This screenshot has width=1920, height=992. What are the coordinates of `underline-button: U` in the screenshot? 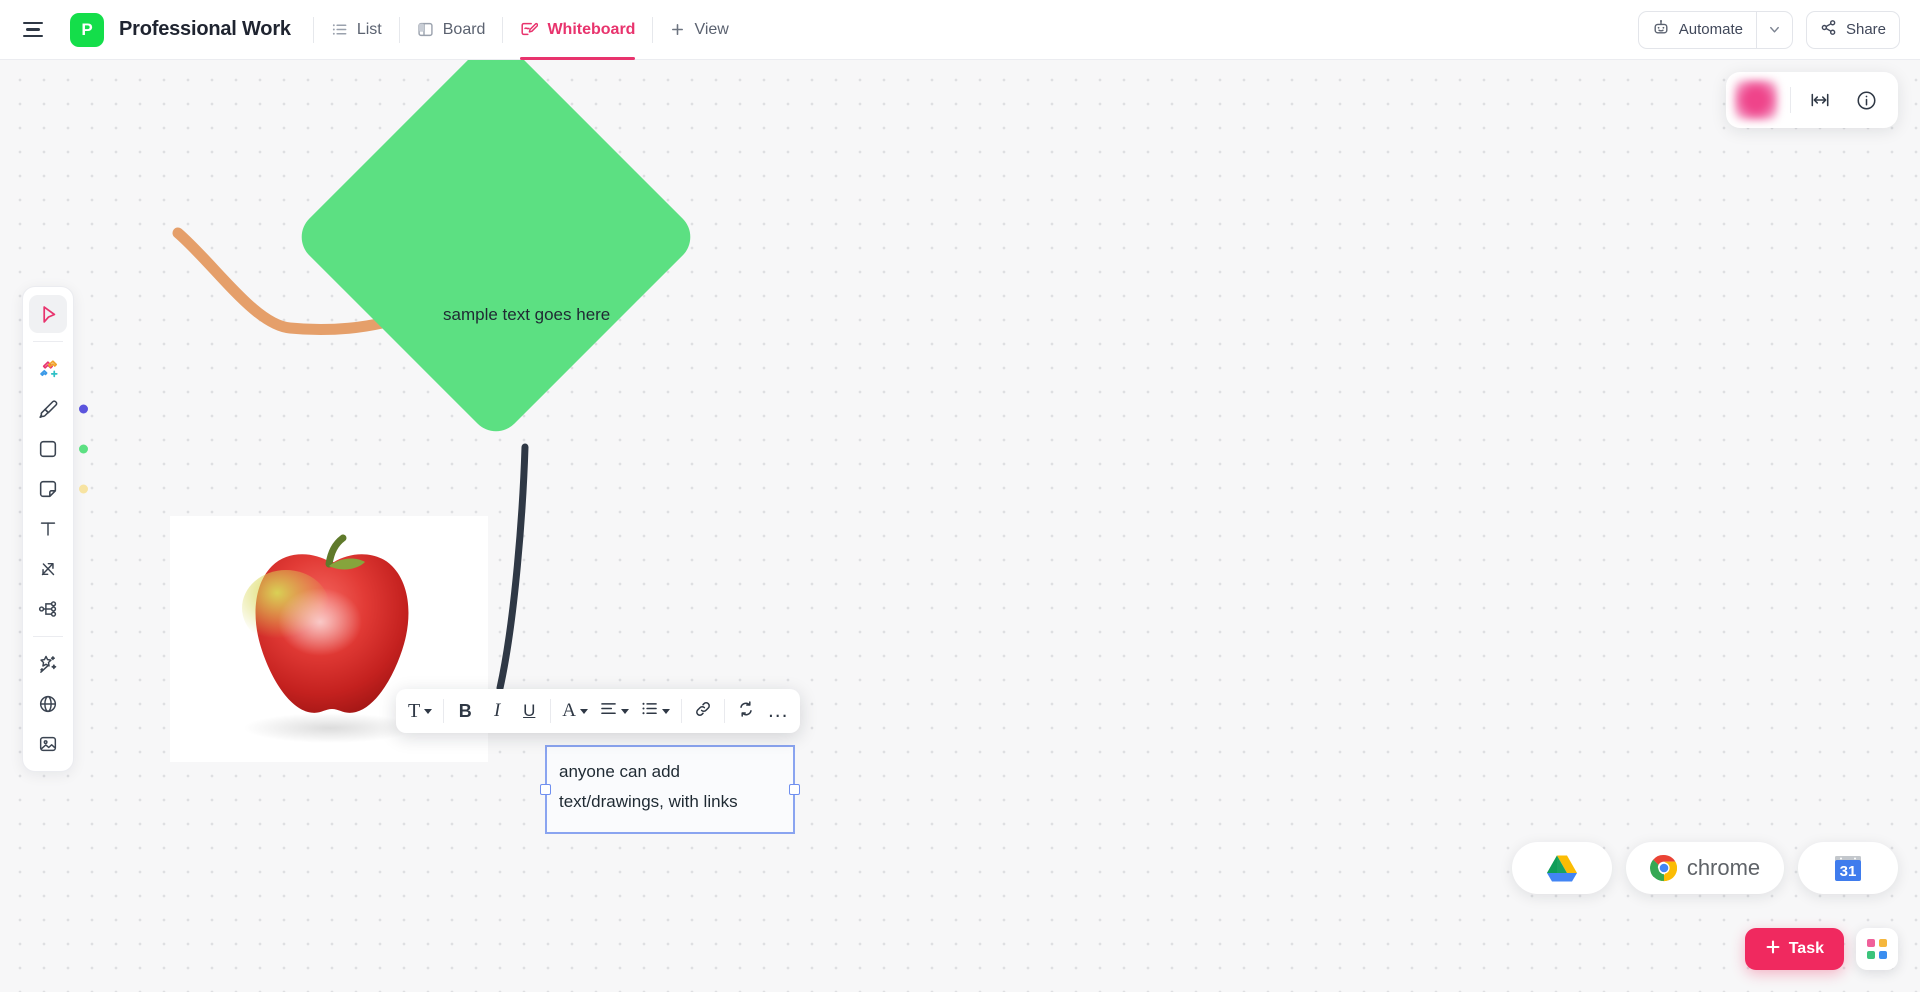 It's located at (529, 711).